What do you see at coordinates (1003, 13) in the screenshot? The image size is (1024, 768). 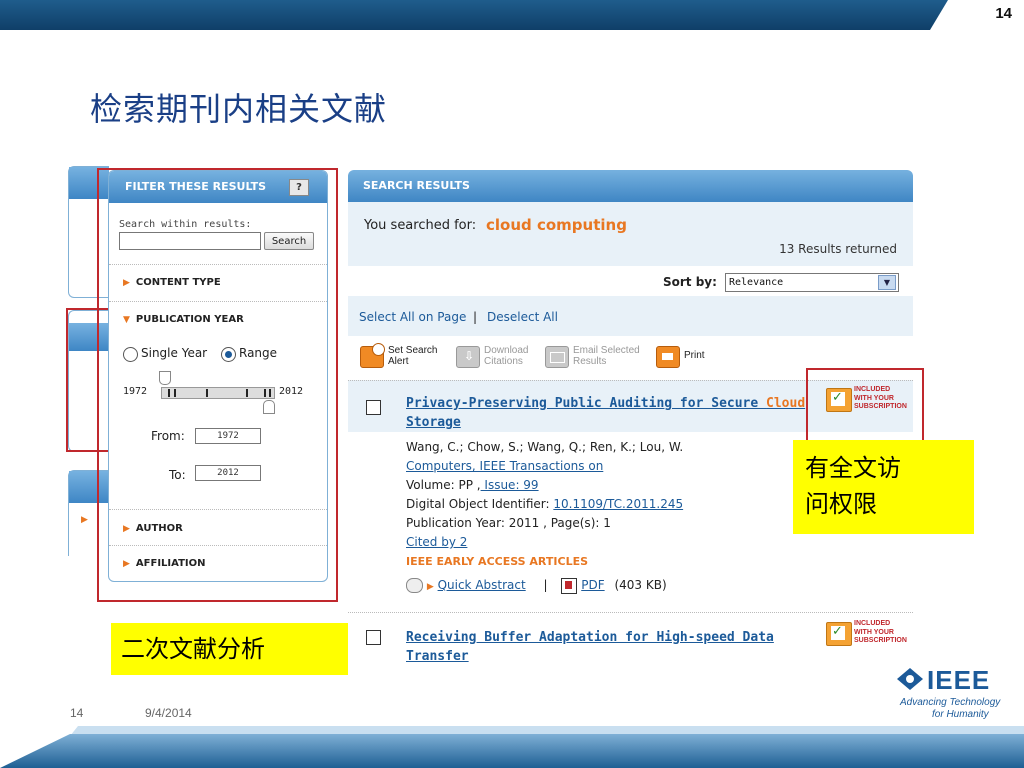 I see `slide-number: 14` at bounding box center [1003, 13].